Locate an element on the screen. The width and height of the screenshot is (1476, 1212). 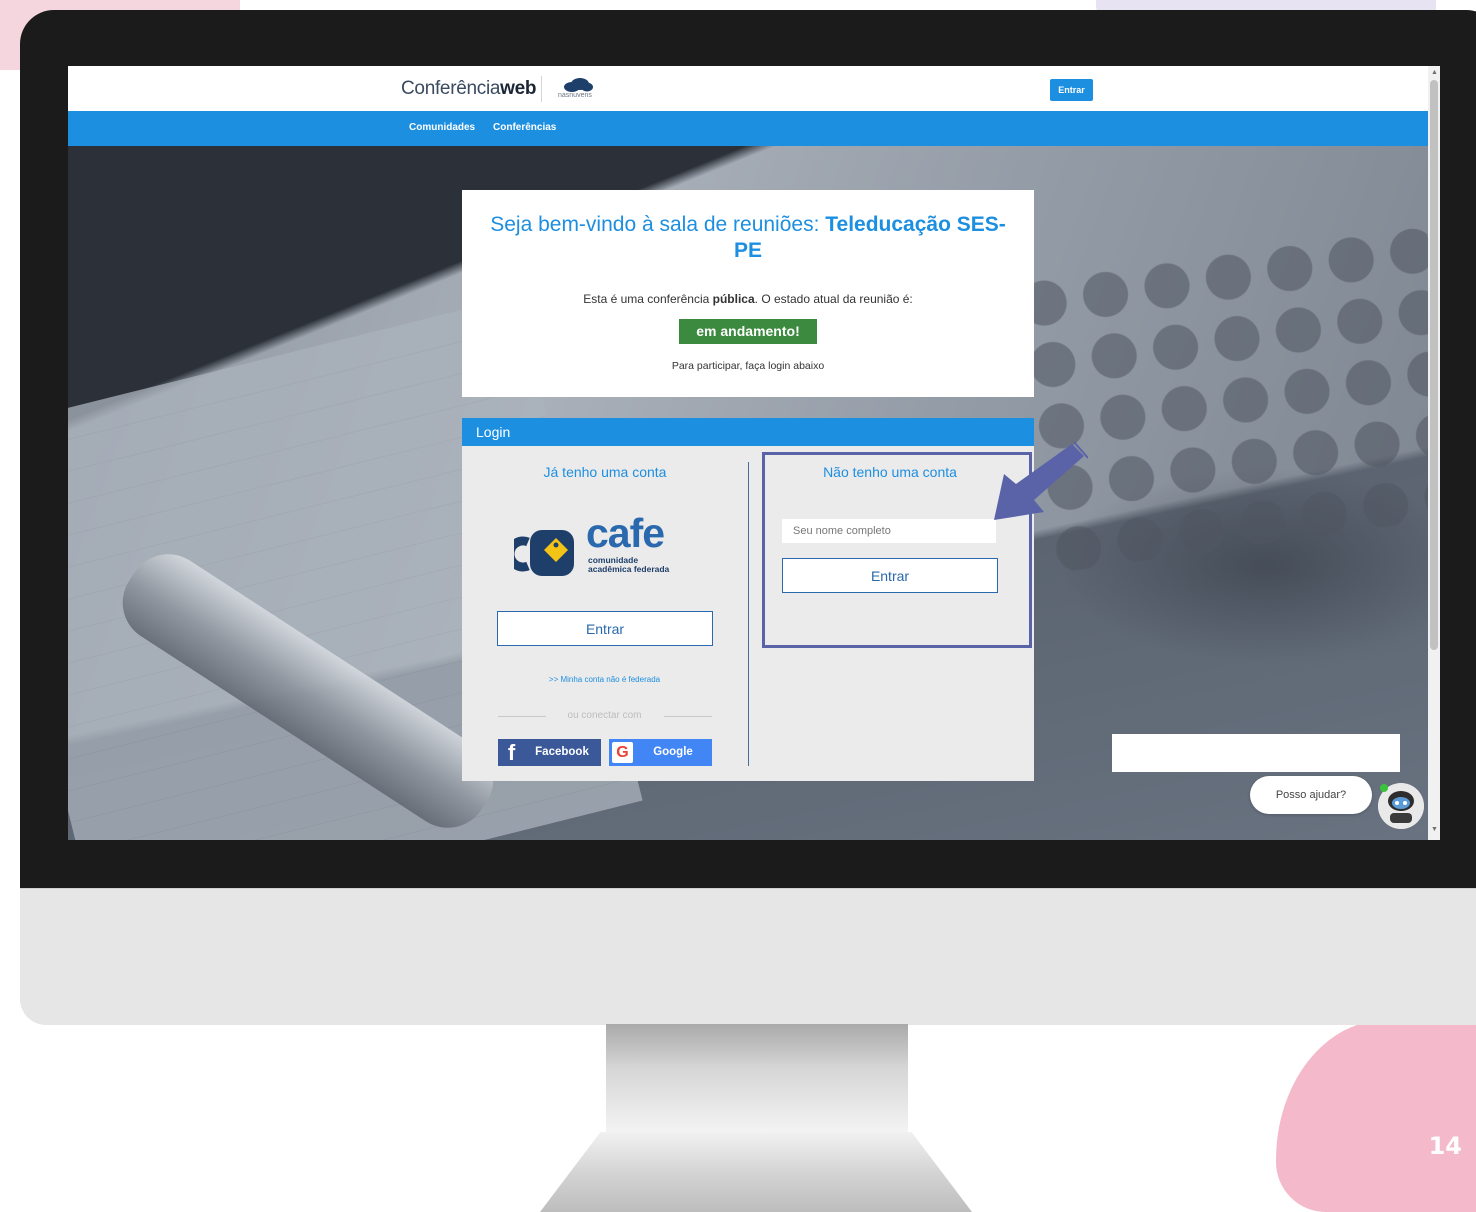
partner-logo-text: nasnuvens is located at coordinates (575, 95).